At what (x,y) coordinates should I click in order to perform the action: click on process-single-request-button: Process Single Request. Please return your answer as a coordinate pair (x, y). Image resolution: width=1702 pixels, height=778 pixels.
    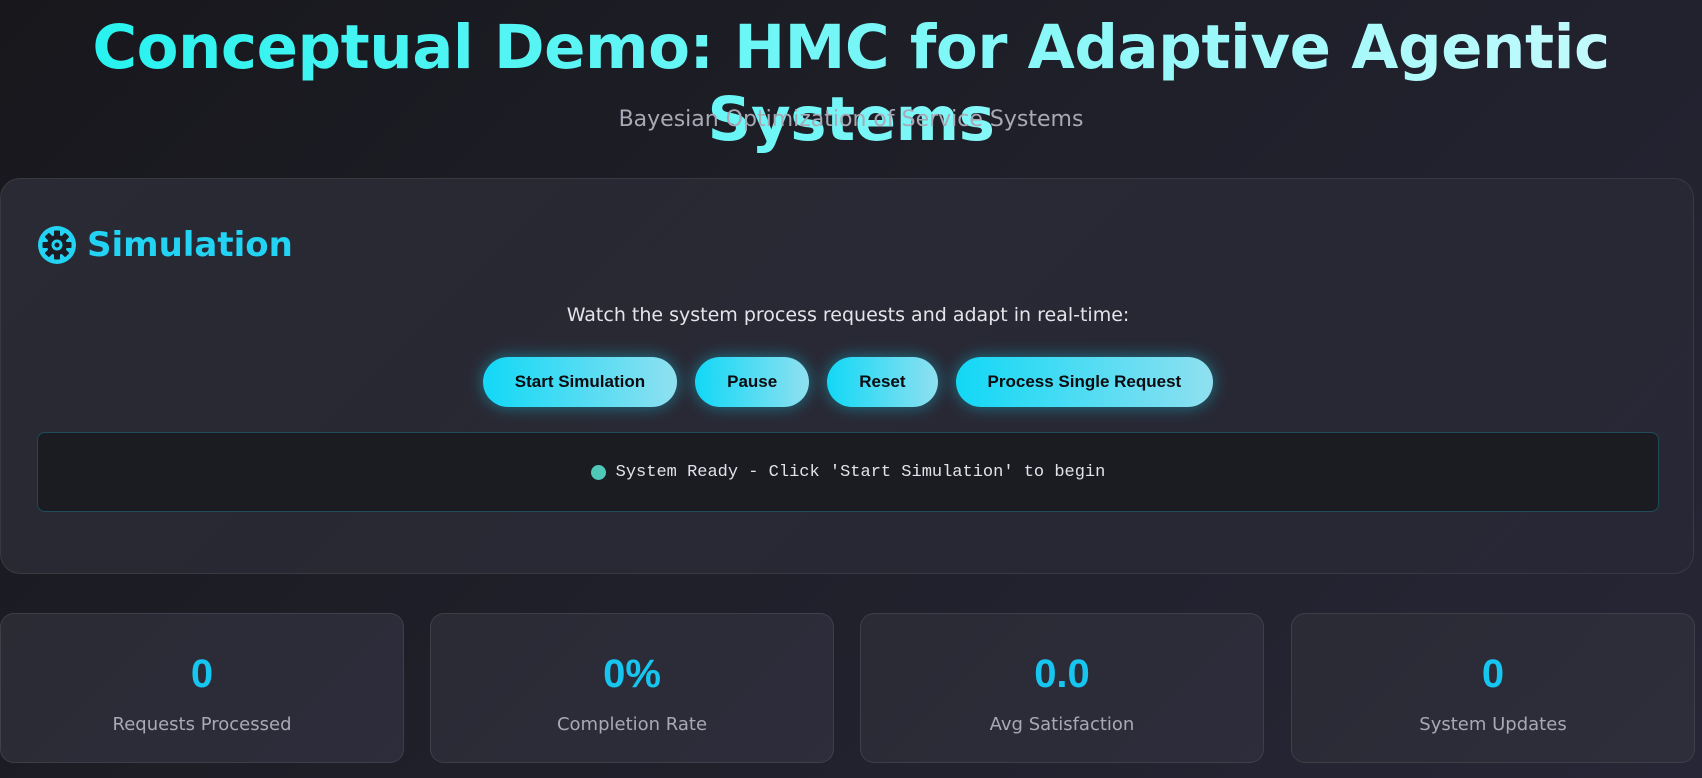
    Looking at the image, I should click on (1084, 382).